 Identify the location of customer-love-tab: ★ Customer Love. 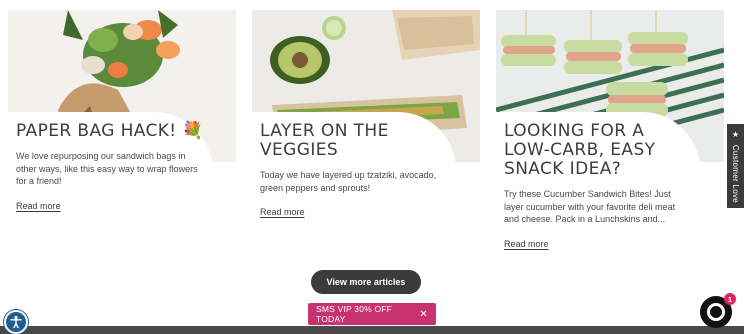
(735, 166).